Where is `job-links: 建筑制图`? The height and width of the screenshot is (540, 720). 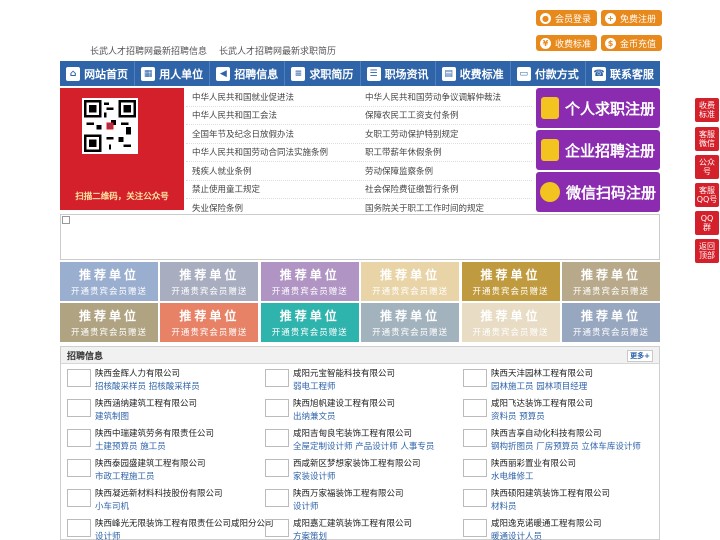
job-links: 建筑制图 is located at coordinates (146, 416).